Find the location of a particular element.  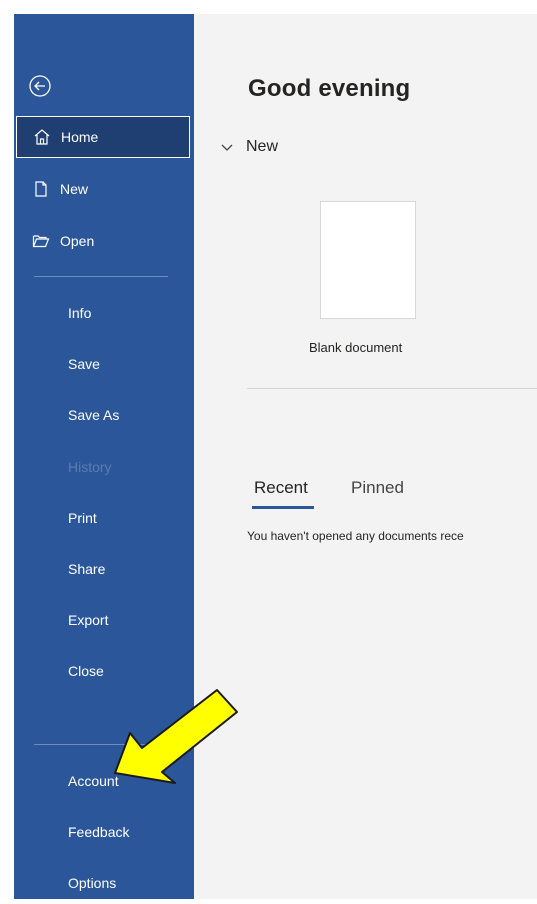

home-icon is located at coordinates (42, 137).